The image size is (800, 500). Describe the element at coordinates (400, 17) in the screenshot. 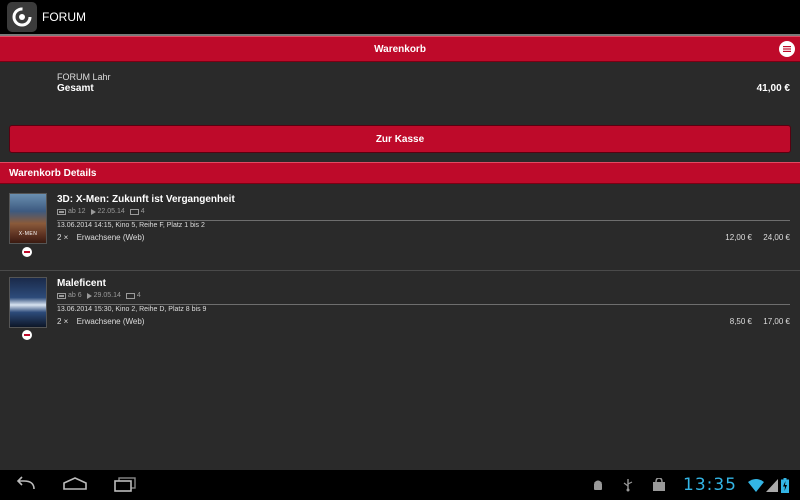

I see `action-bar: FORUM` at that location.